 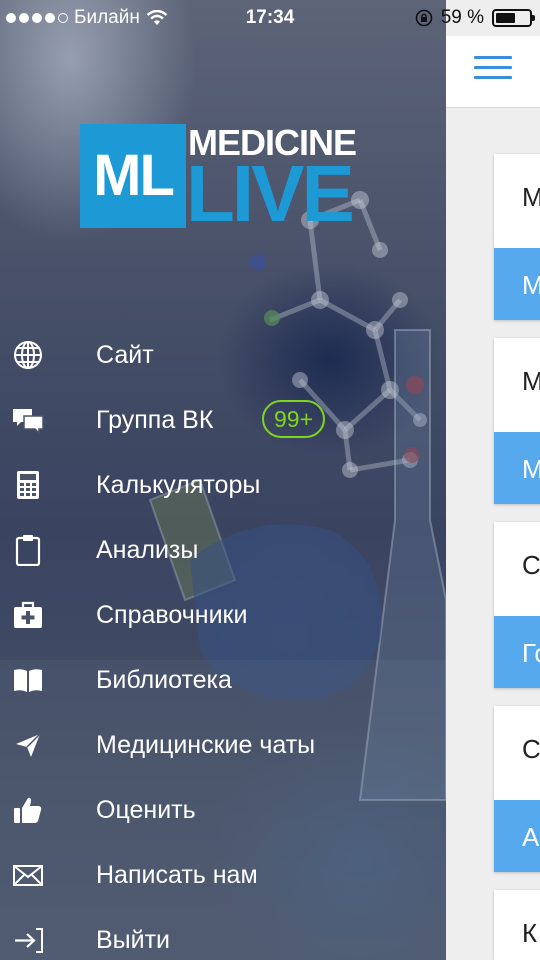 I want to click on card-button-label: Го, so click(x=531, y=653).